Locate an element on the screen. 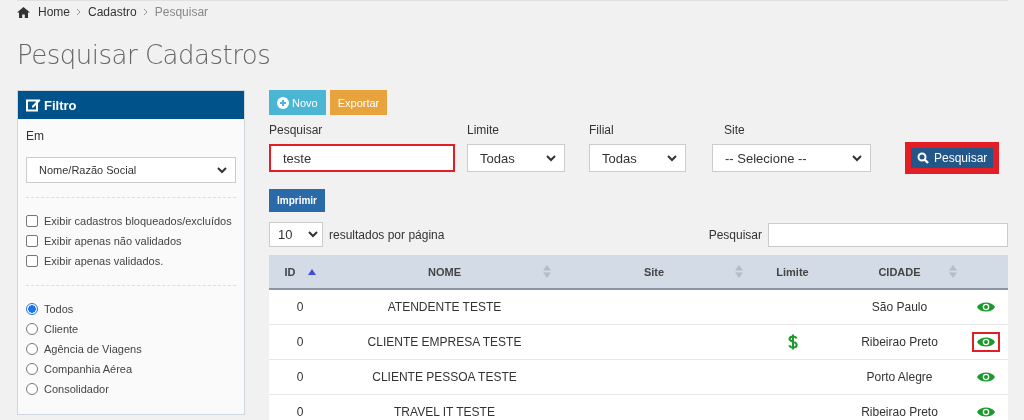 This screenshot has width=1024, height=420. page-size-select: 10 is located at coordinates (296, 234).